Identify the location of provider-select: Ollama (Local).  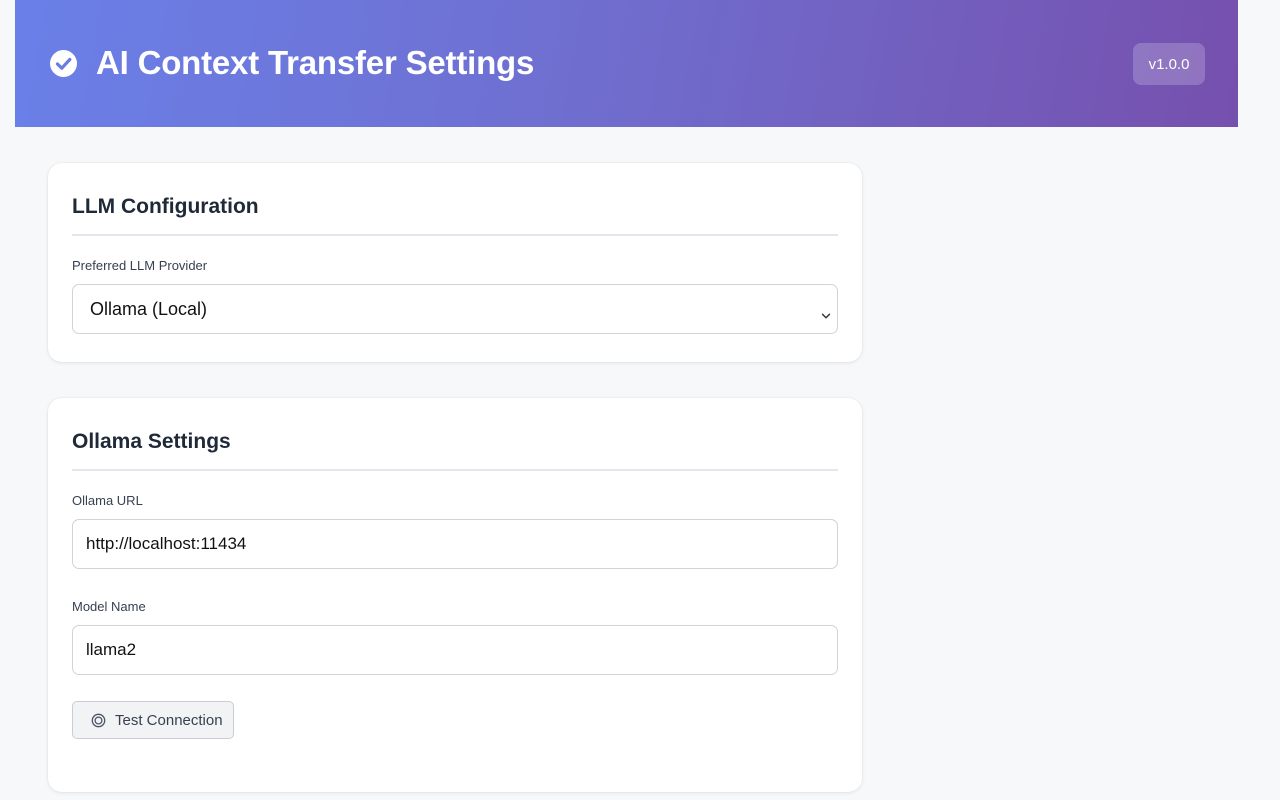
(455, 309).